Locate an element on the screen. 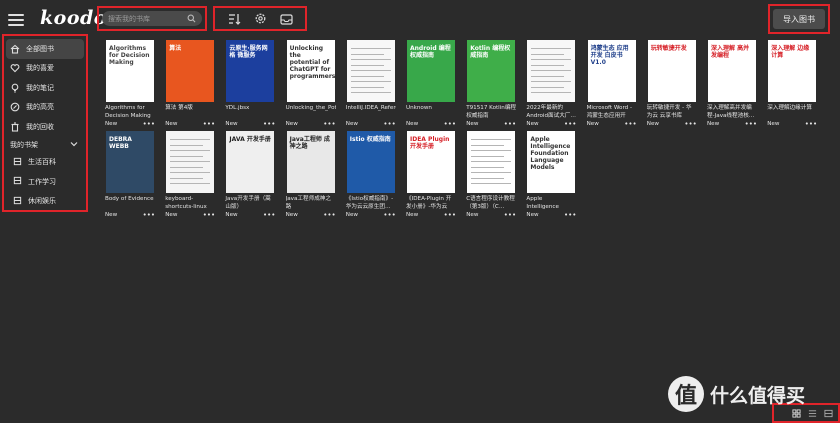  book-cover-text-line is located at coordinates (491, 172).